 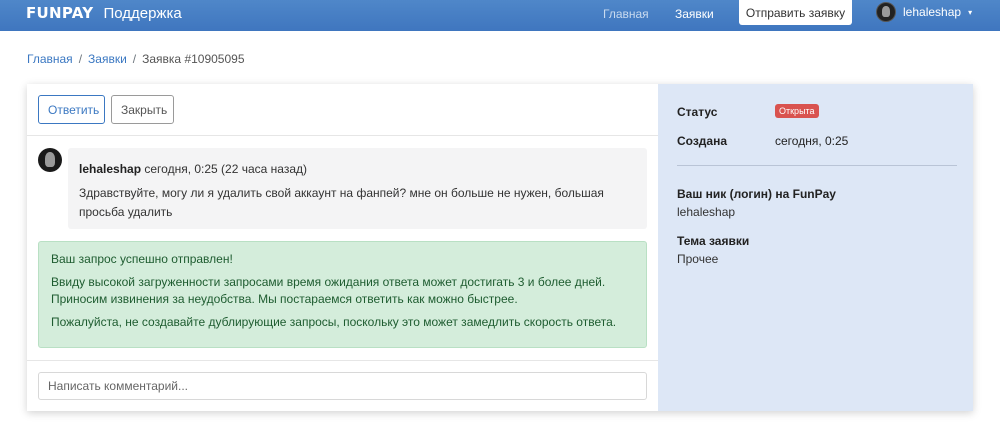 I want to click on nav-home-link: Главная, so click(x=626, y=14).